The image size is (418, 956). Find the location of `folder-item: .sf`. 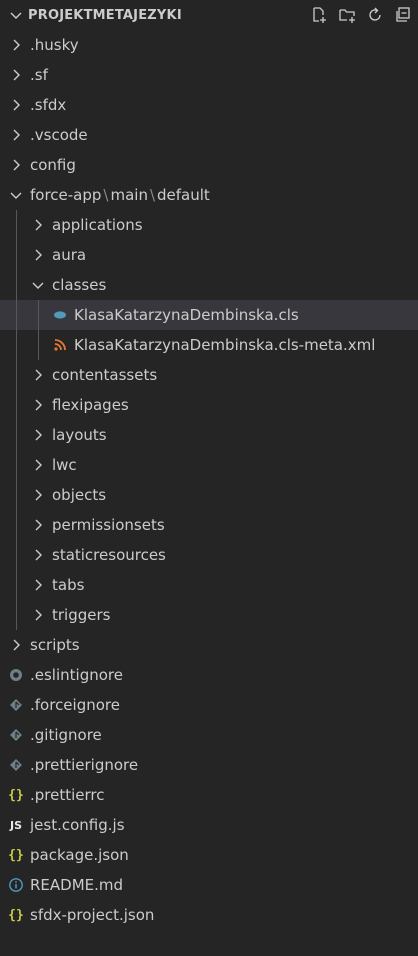

folder-item: .sf is located at coordinates (209, 75).